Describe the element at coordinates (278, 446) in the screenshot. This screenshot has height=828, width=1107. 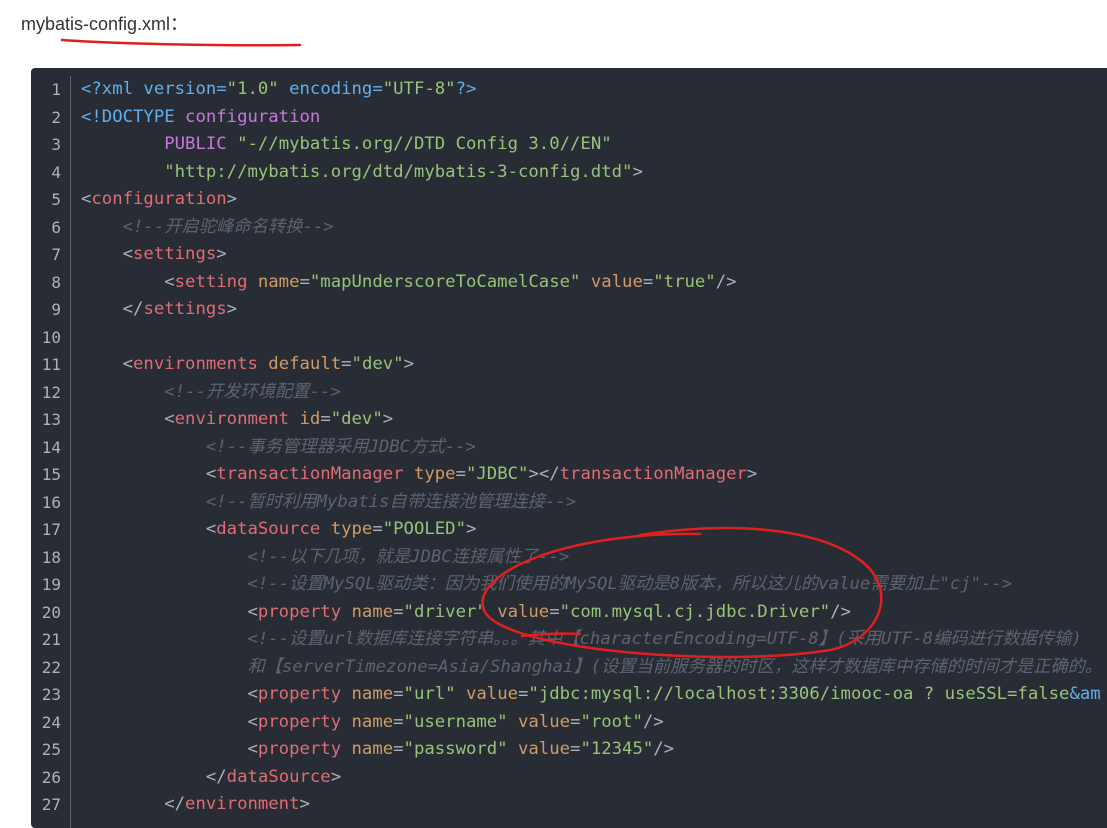
I see `code-token: <!--事务管理器采用JDBC方式-->` at that location.